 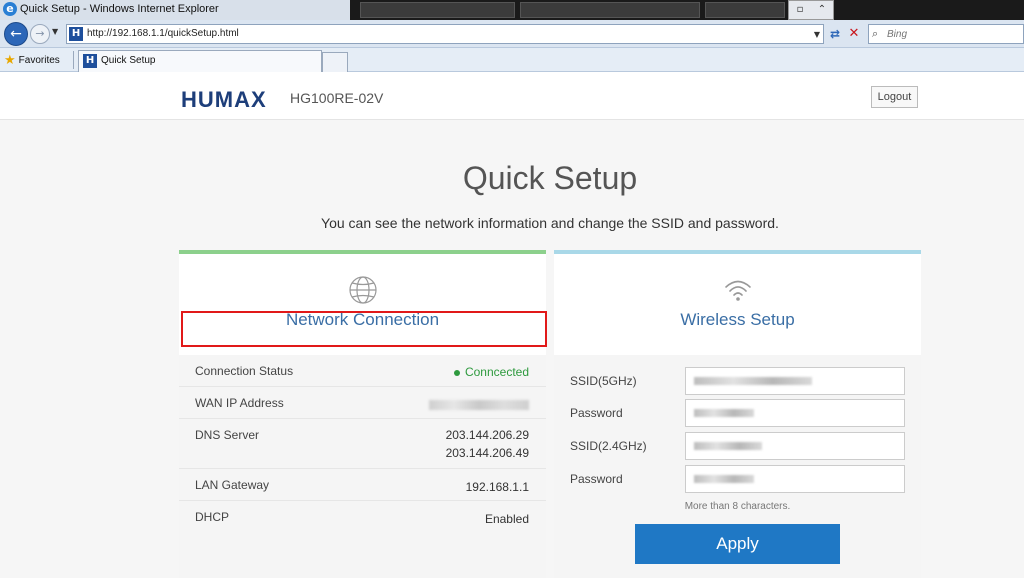 What do you see at coordinates (512, 60) in the screenshot?
I see `favorites-bar: ★ Favorites H Quick Setup` at bounding box center [512, 60].